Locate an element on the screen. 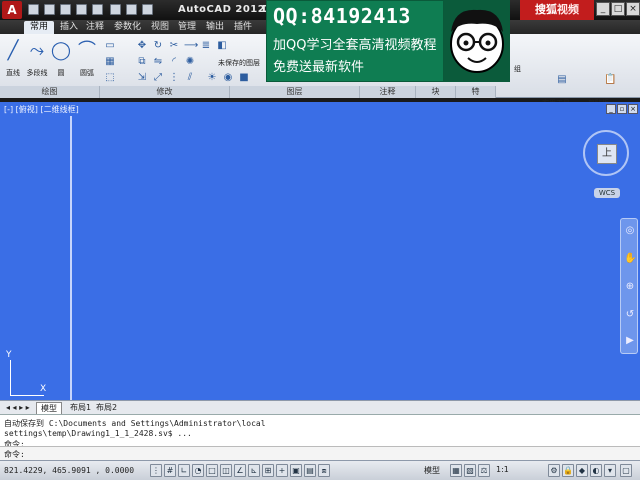 The width and height of the screenshot is (640, 480). line-button: ╱ 直线 is located at coordinates (13, 60).